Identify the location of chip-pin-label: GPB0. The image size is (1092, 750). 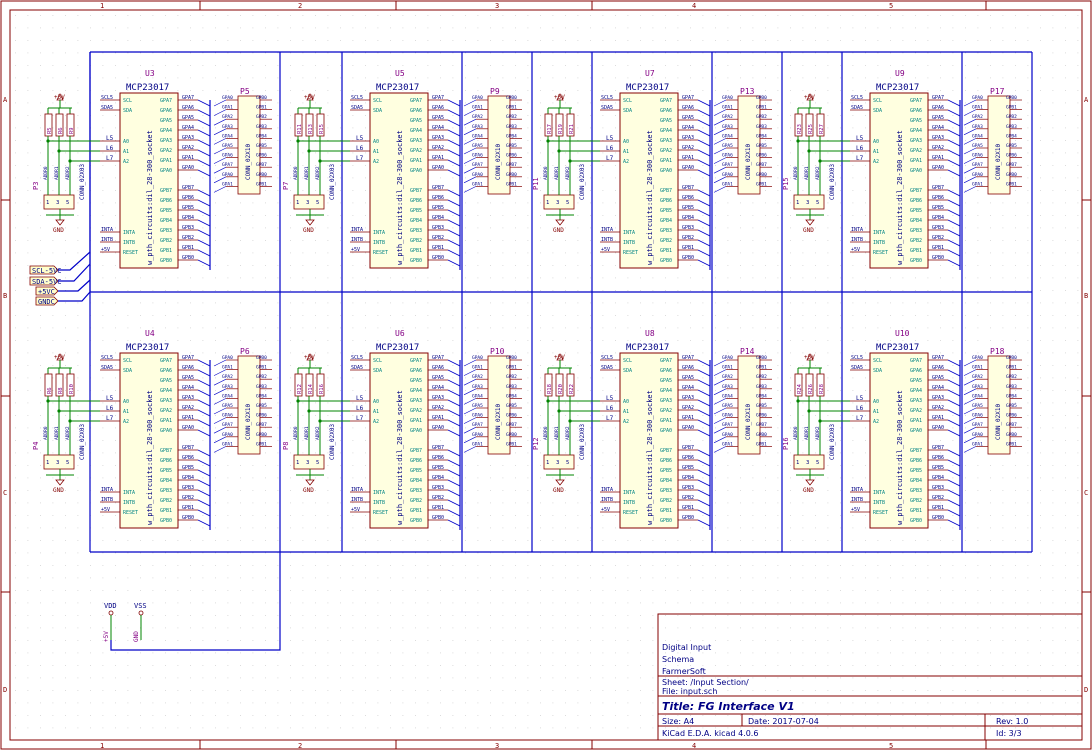
(666, 261).